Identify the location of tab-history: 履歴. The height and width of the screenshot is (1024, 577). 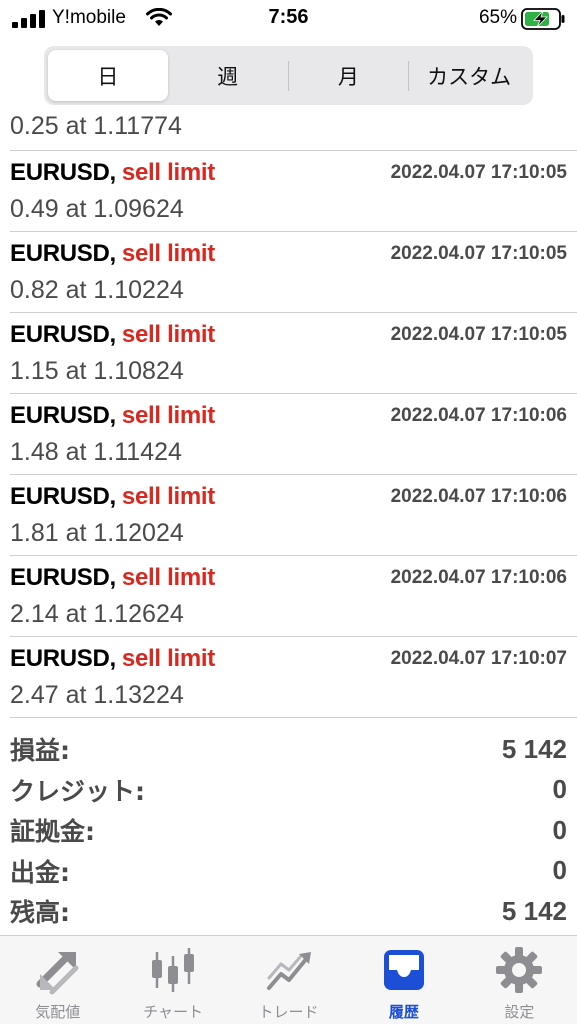
(403, 980).